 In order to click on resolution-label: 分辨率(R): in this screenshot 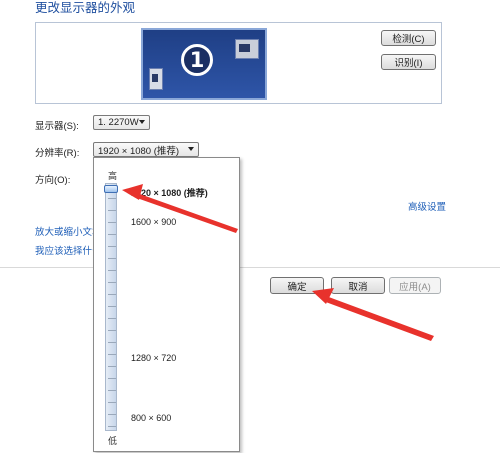, I will do `click(57, 153)`.